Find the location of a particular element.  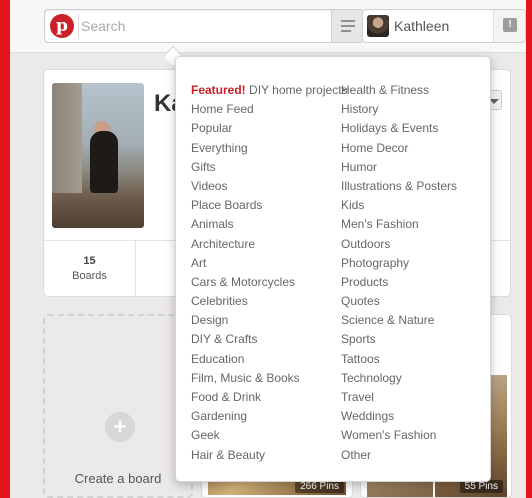

category-item: Everything is located at coordinates (269, 148).